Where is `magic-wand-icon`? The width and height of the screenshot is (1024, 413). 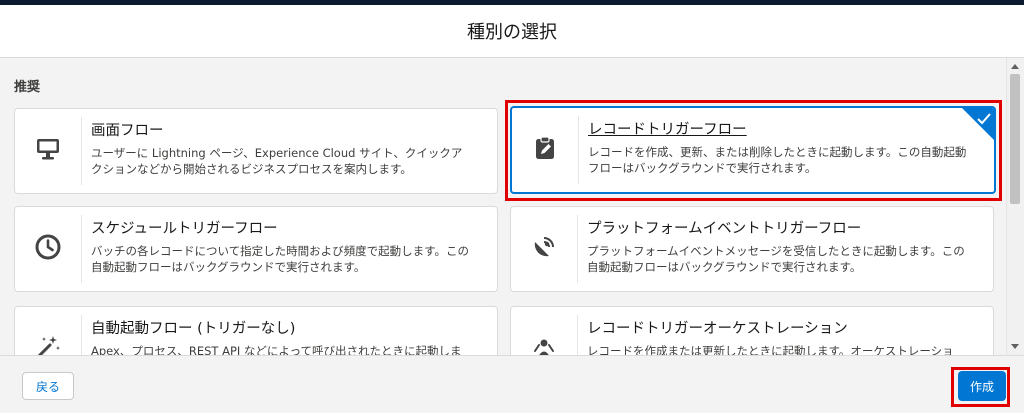 magic-wand-icon is located at coordinates (48, 344).